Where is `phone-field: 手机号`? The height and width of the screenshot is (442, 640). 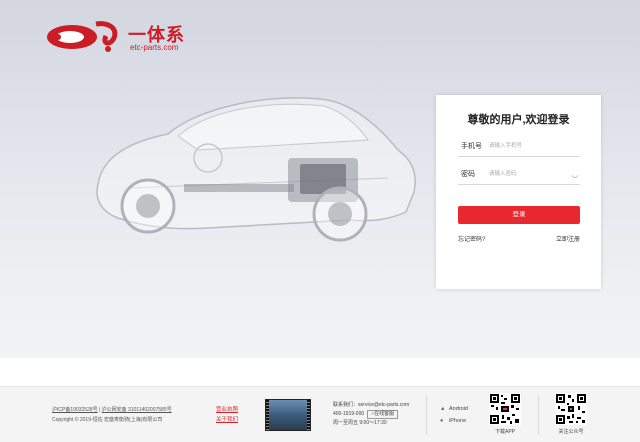
phone-field: 手机号 is located at coordinates (519, 147).